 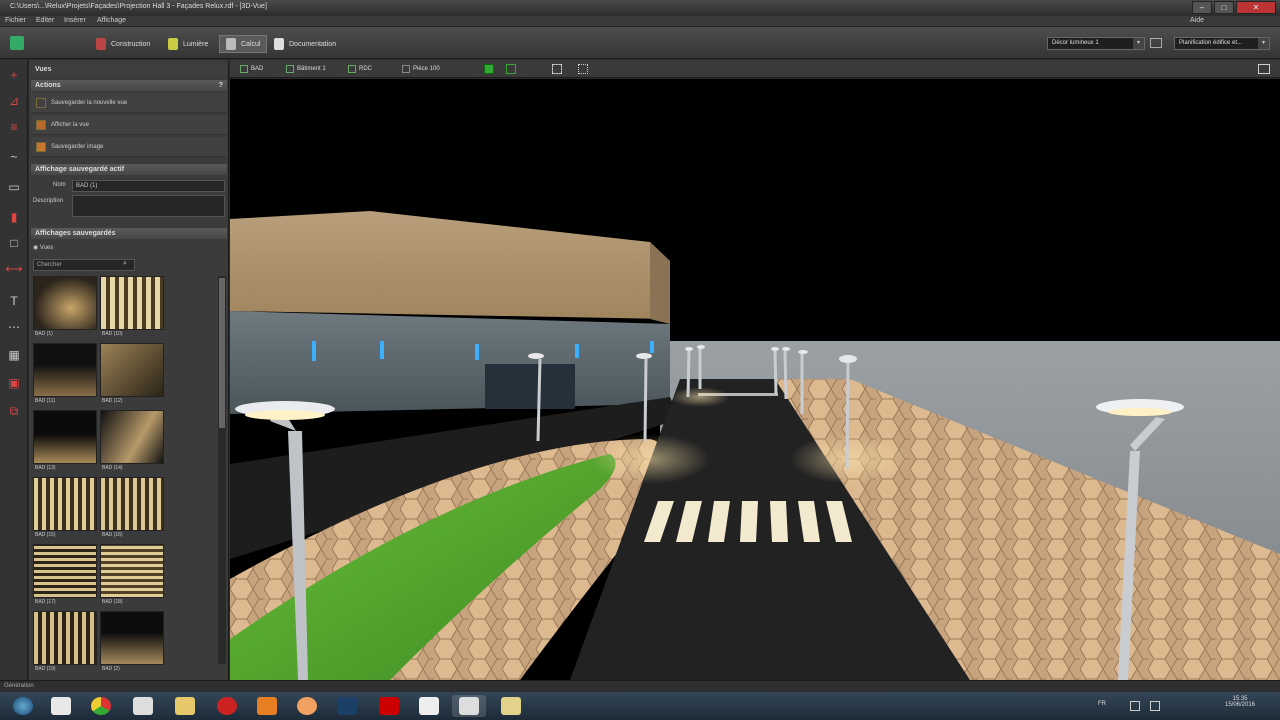 I want to click on tab-calculation: Calcul, so click(x=243, y=44).